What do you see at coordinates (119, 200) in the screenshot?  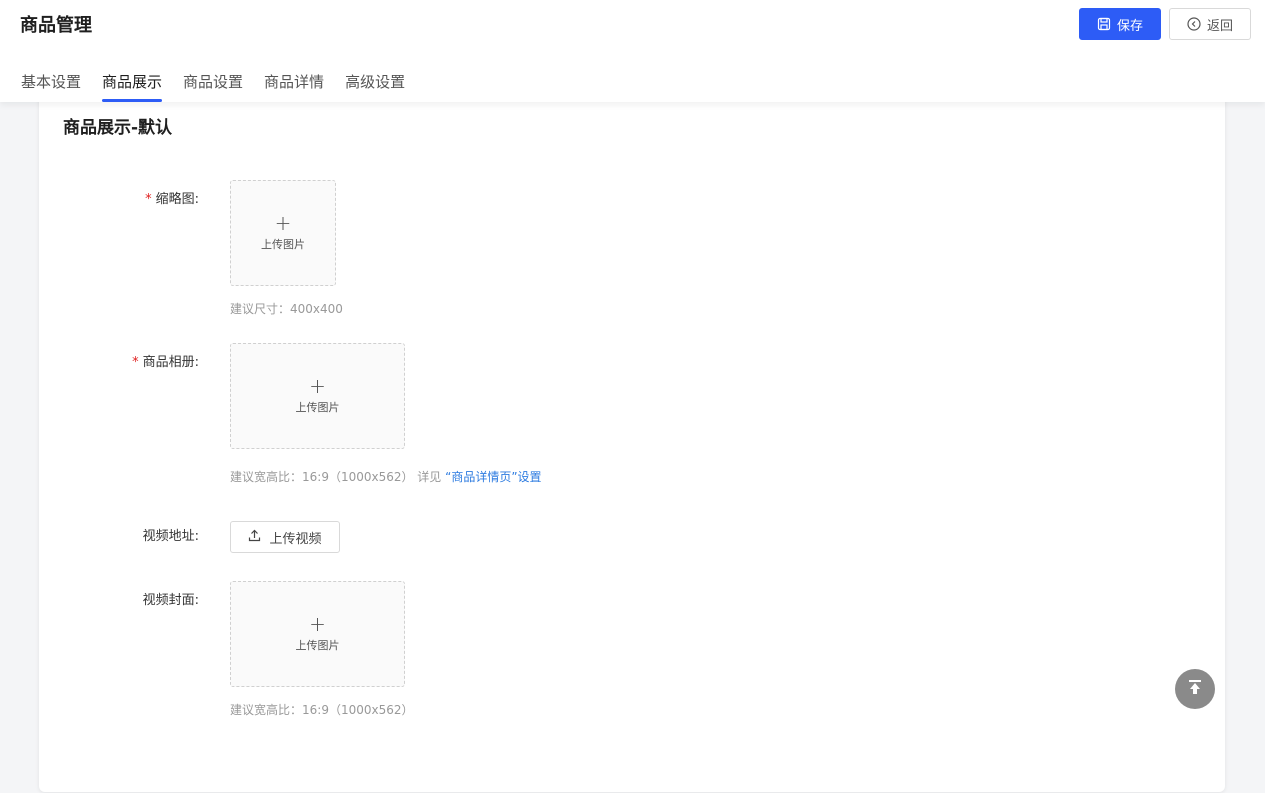 I see `thumbnail-label-row: * 缩略图:` at bounding box center [119, 200].